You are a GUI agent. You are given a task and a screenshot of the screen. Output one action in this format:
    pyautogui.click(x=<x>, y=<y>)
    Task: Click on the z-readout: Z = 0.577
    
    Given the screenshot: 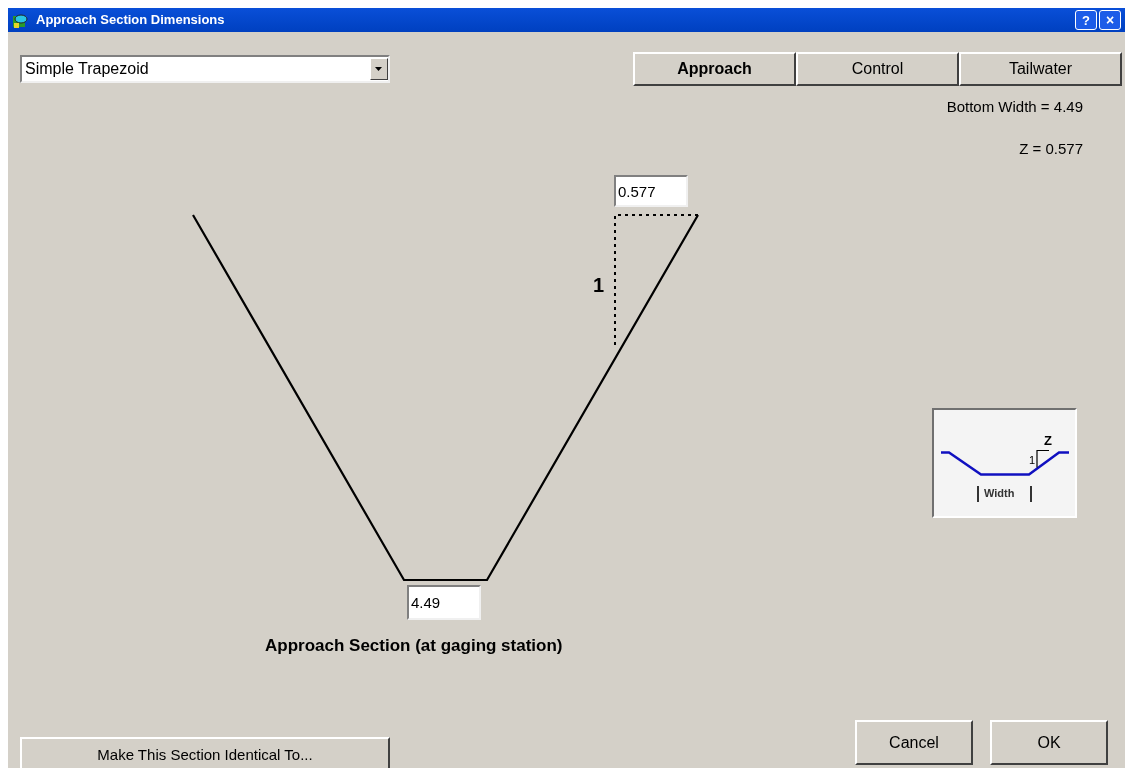 What is the action you would take?
    pyautogui.click(x=1051, y=148)
    